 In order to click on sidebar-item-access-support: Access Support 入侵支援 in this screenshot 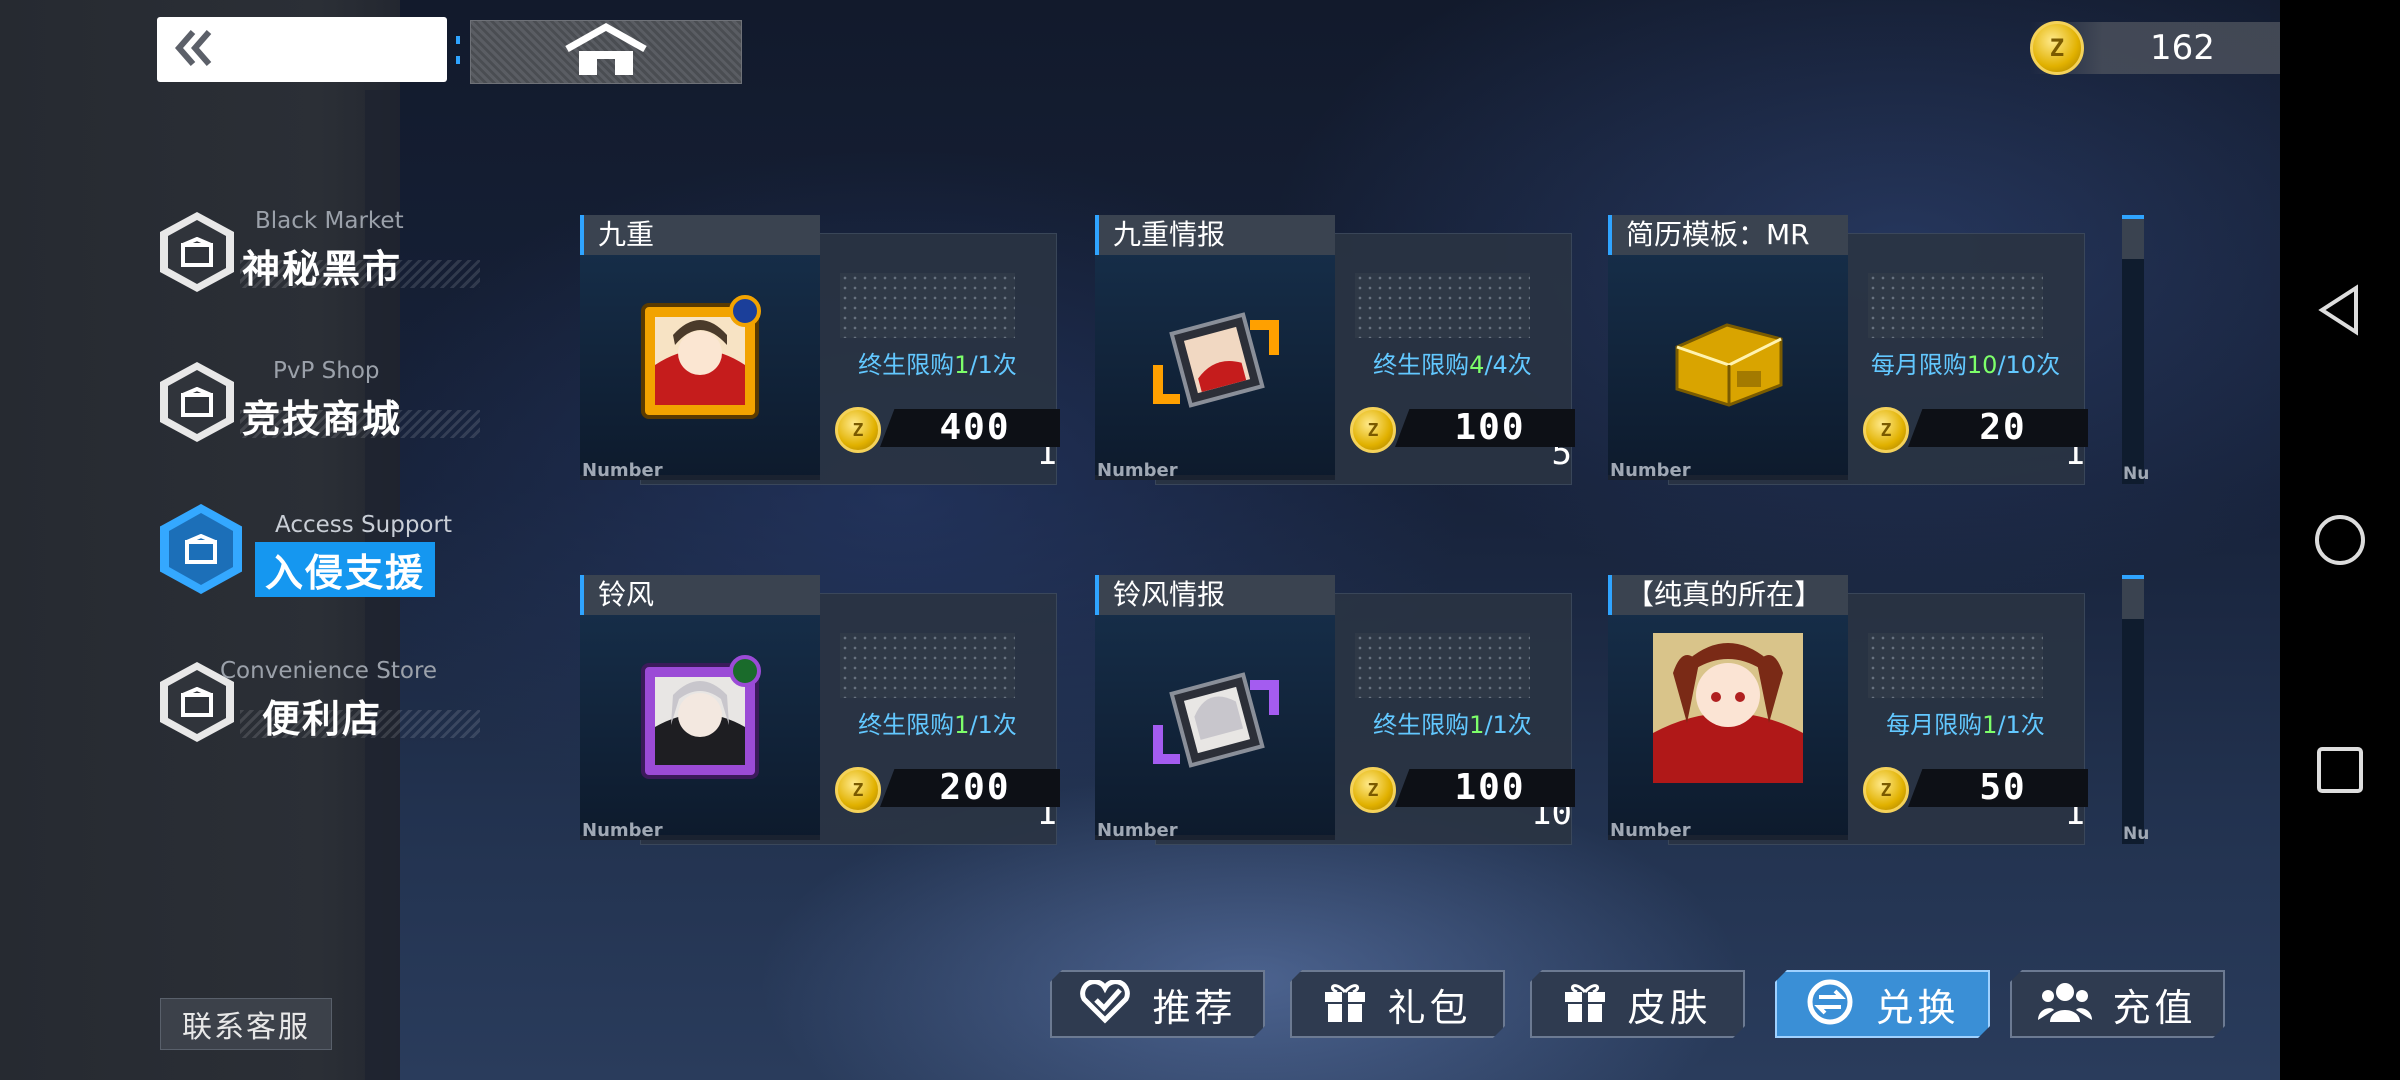, I will do `click(320, 555)`.